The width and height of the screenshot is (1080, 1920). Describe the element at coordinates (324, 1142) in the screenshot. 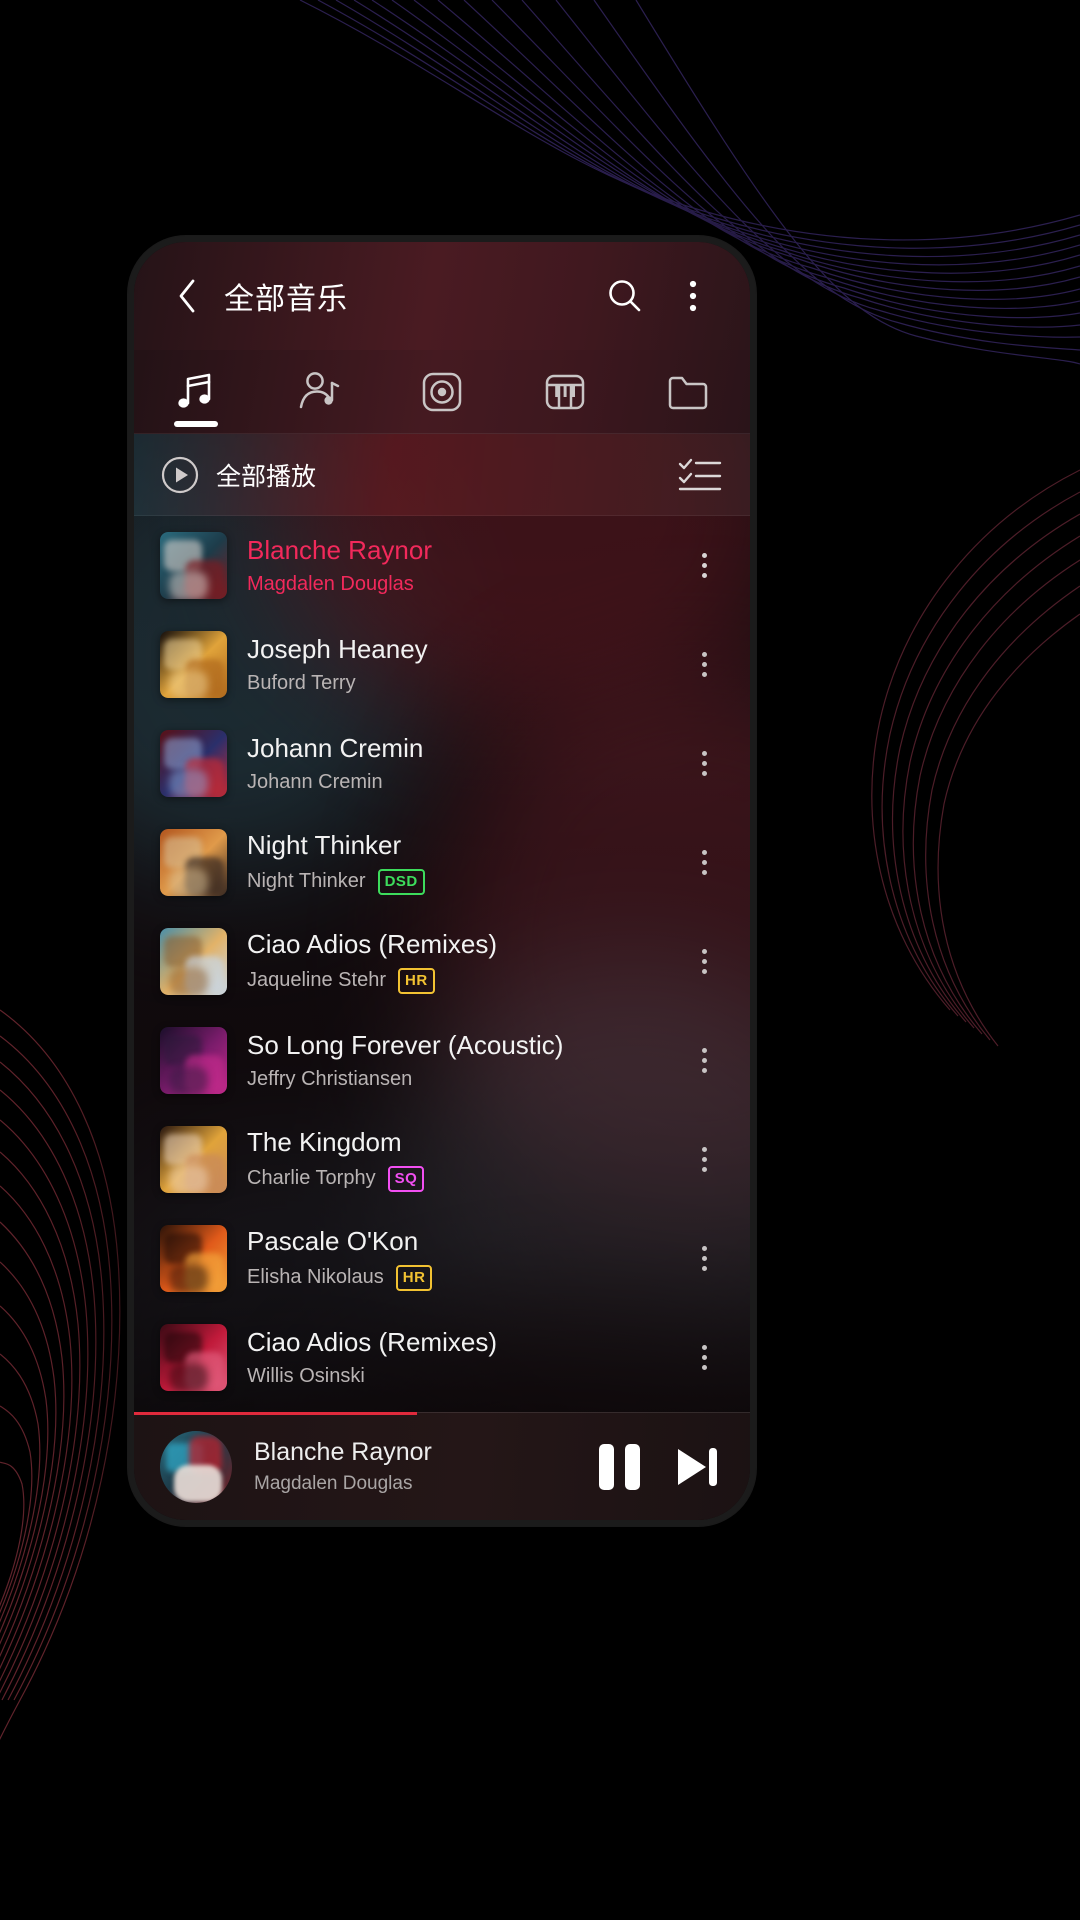

I see `song-title: The Kingdom` at that location.